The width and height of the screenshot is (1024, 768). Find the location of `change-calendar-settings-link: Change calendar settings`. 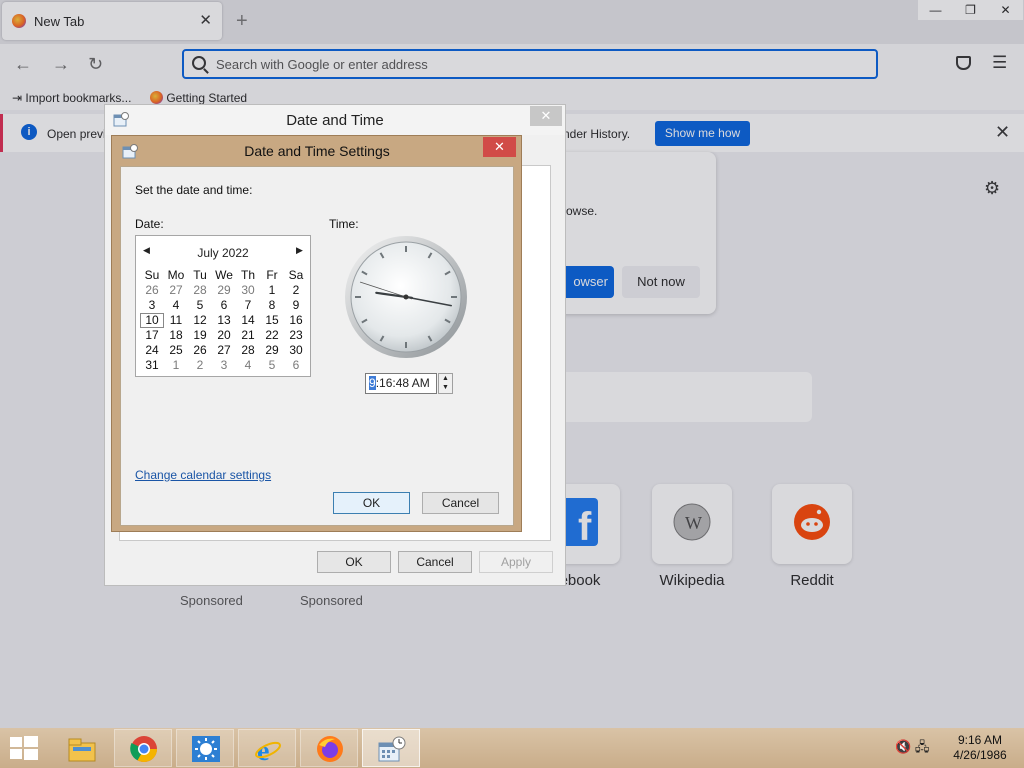

change-calendar-settings-link: Change calendar settings is located at coordinates (203, 475).